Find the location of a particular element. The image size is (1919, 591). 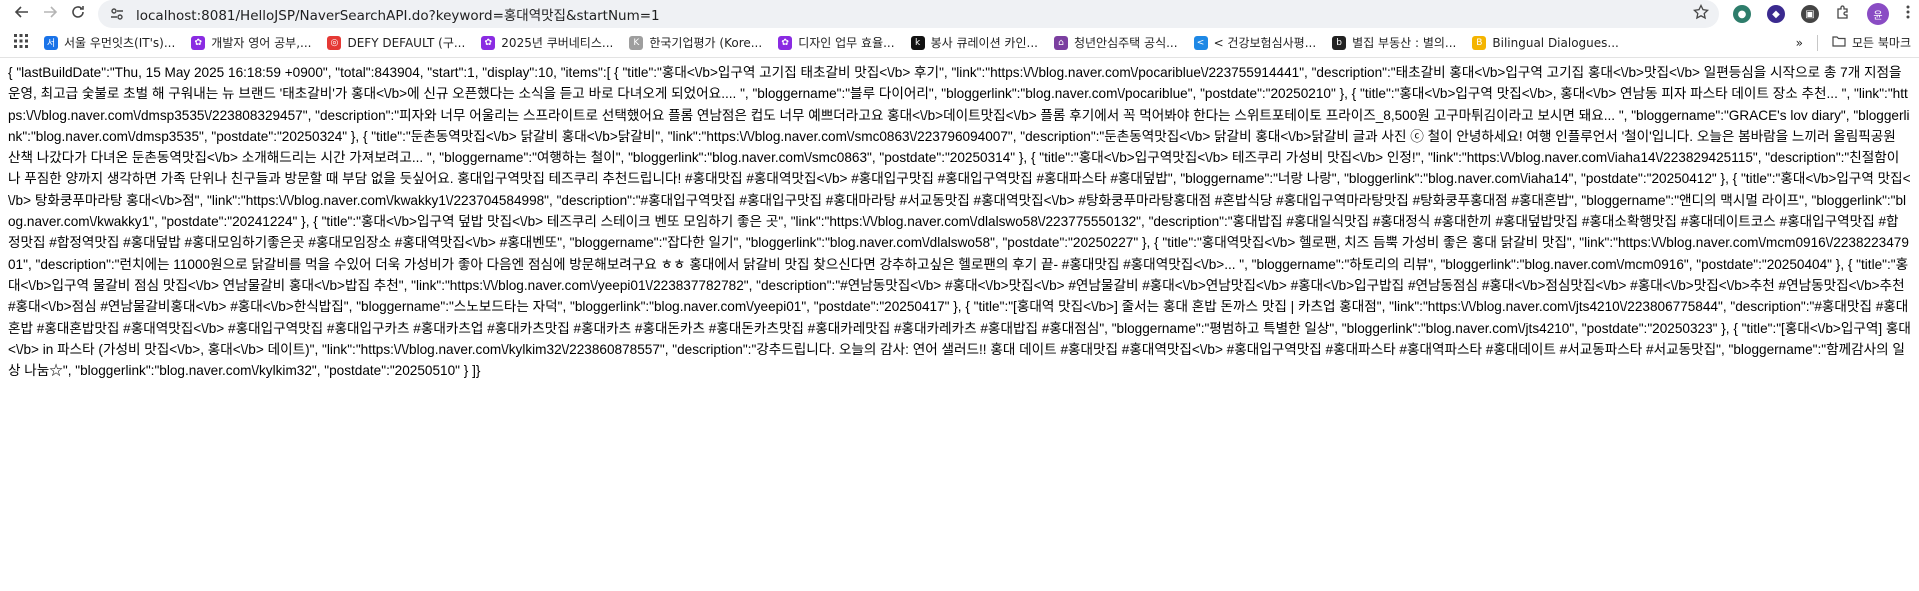

arrow-left-icon is located at coordinates (22, 14).